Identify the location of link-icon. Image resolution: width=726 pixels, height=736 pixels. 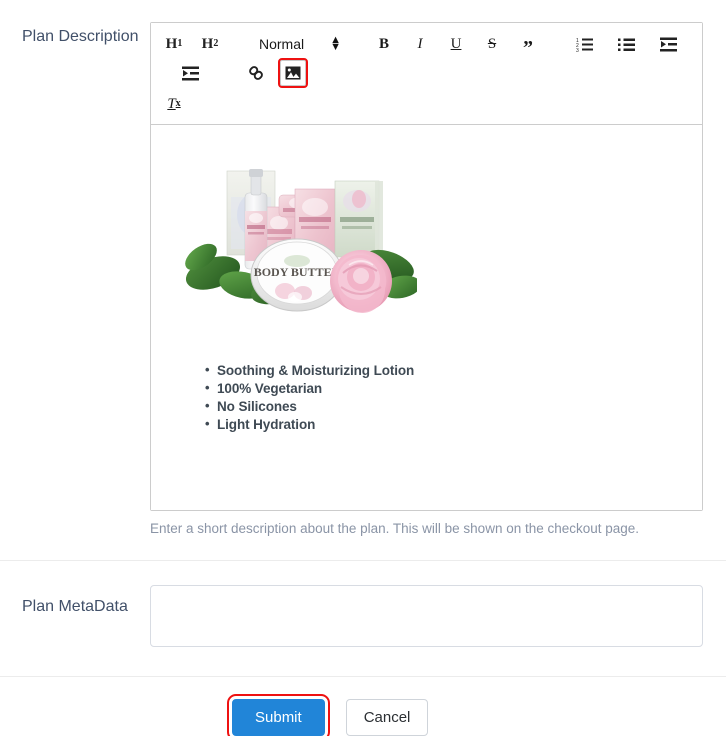
(256, 73).